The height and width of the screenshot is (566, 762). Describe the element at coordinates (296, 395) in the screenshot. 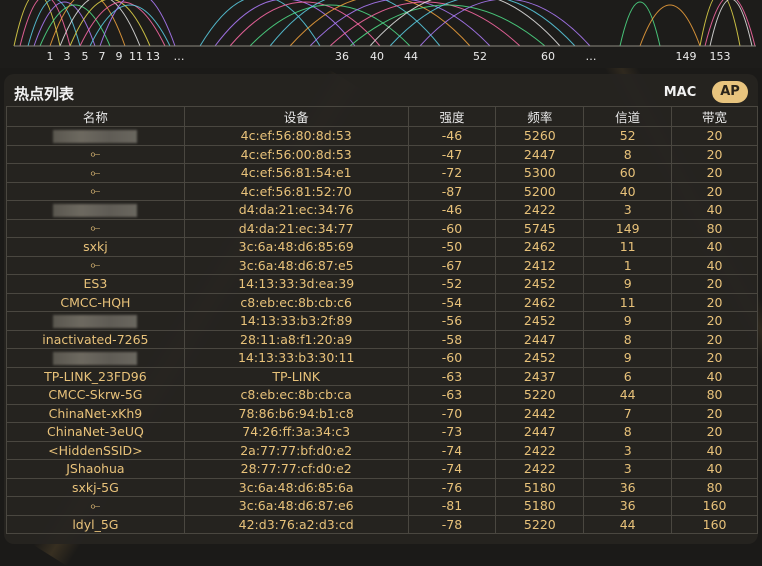

I see `cell-device: c8:eb:ec:8b:cb:ca` at that location.